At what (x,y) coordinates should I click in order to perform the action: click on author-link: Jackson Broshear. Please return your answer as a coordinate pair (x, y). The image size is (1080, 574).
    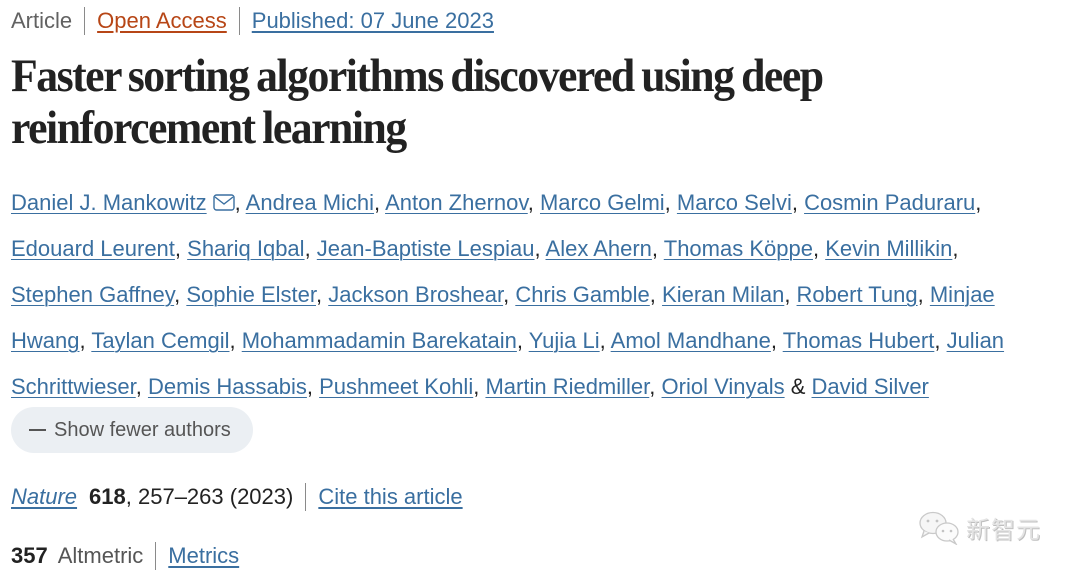
    Looking at the image, I should click on (415, 294).